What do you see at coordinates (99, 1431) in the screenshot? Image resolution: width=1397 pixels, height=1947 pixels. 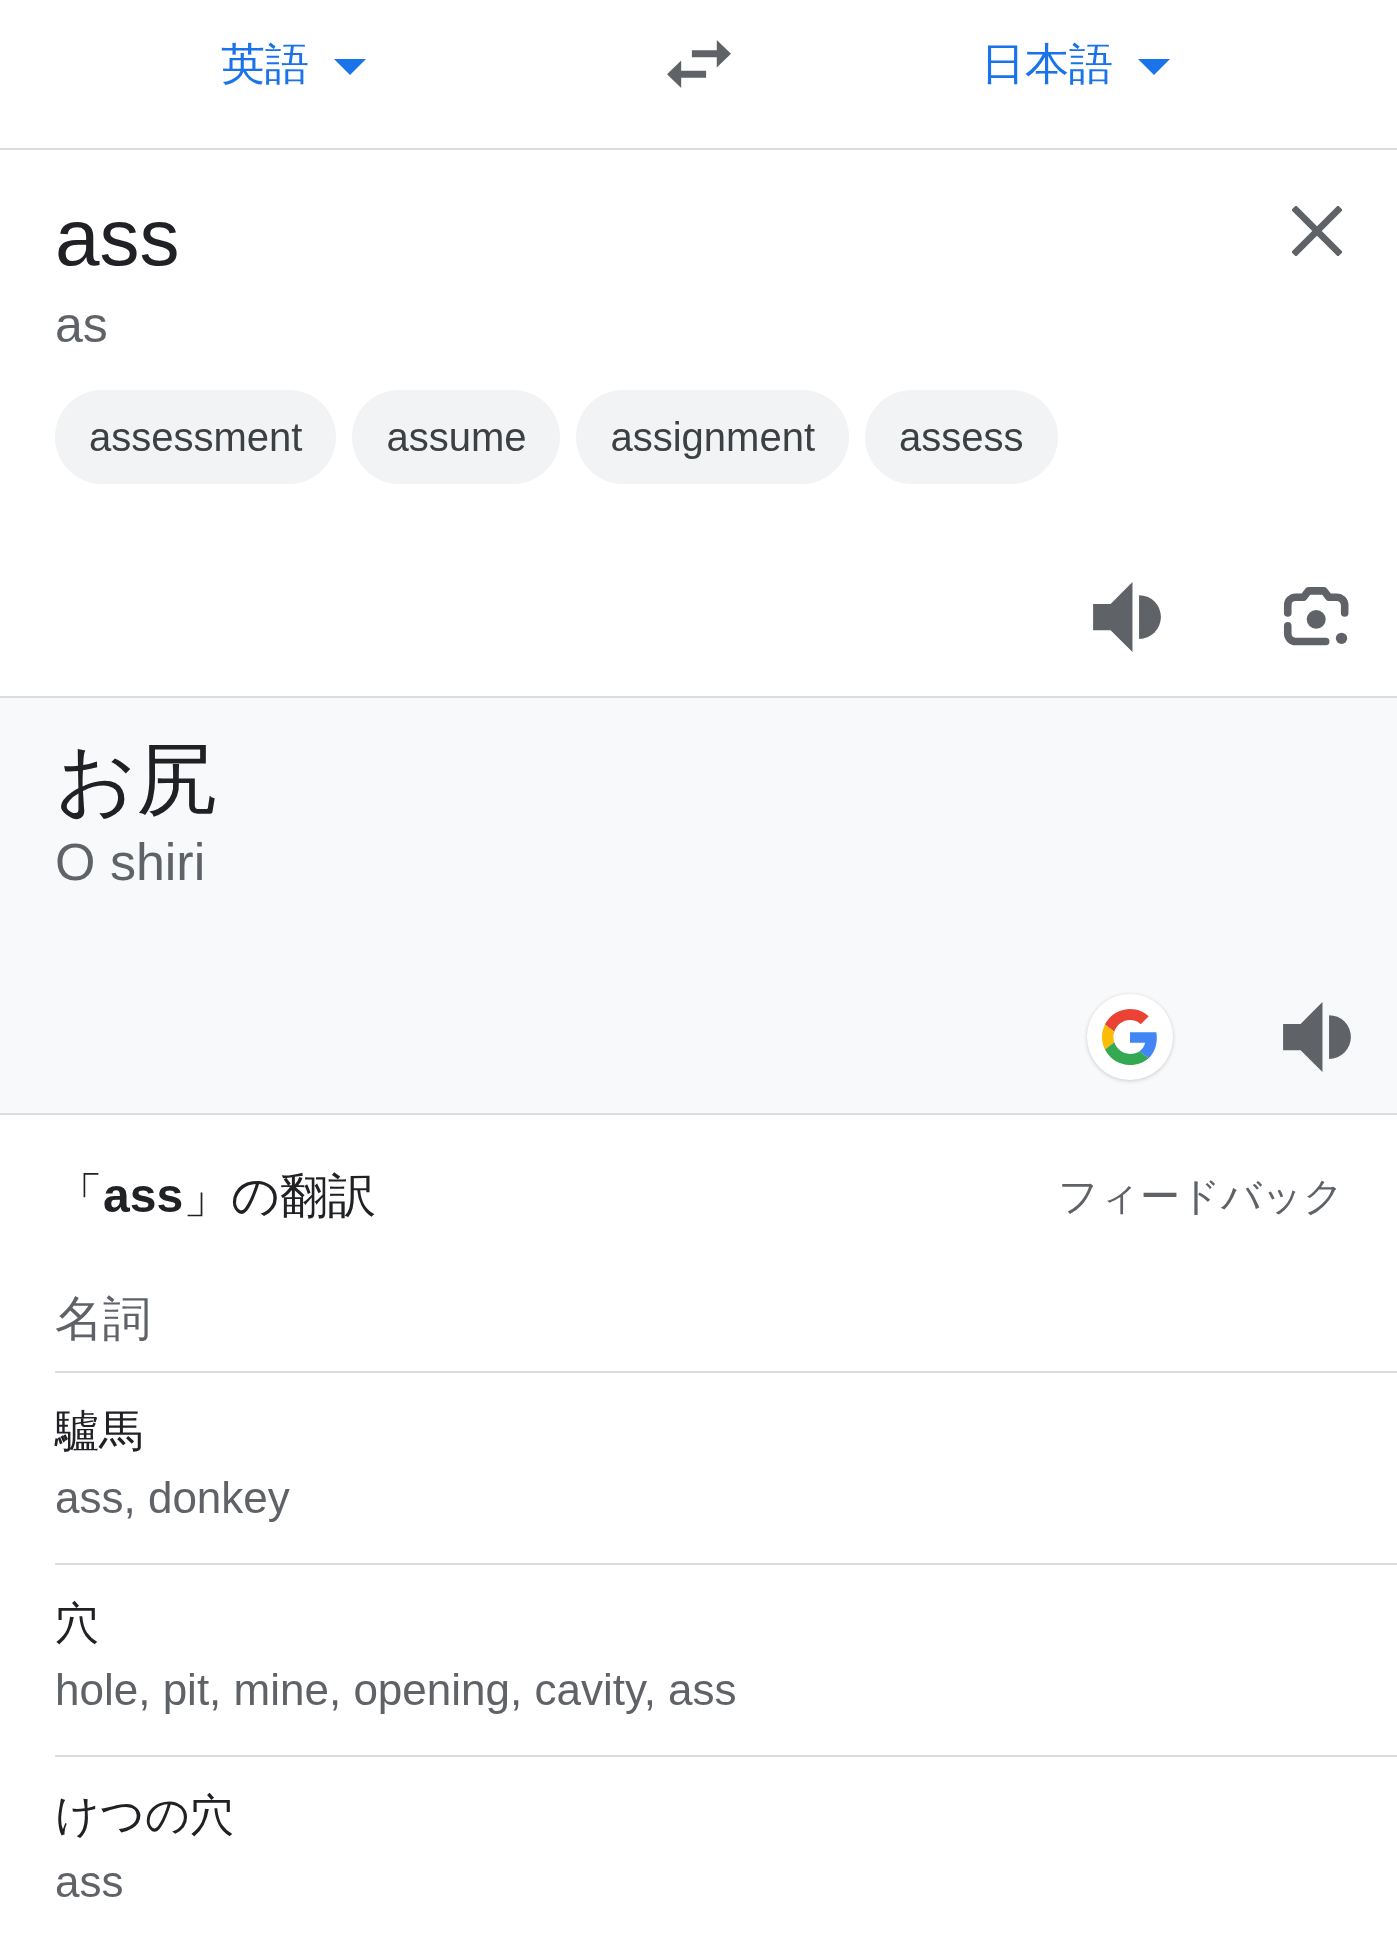 I see `dictionary-term: 驢馬` at bounding box center [99, 1431].